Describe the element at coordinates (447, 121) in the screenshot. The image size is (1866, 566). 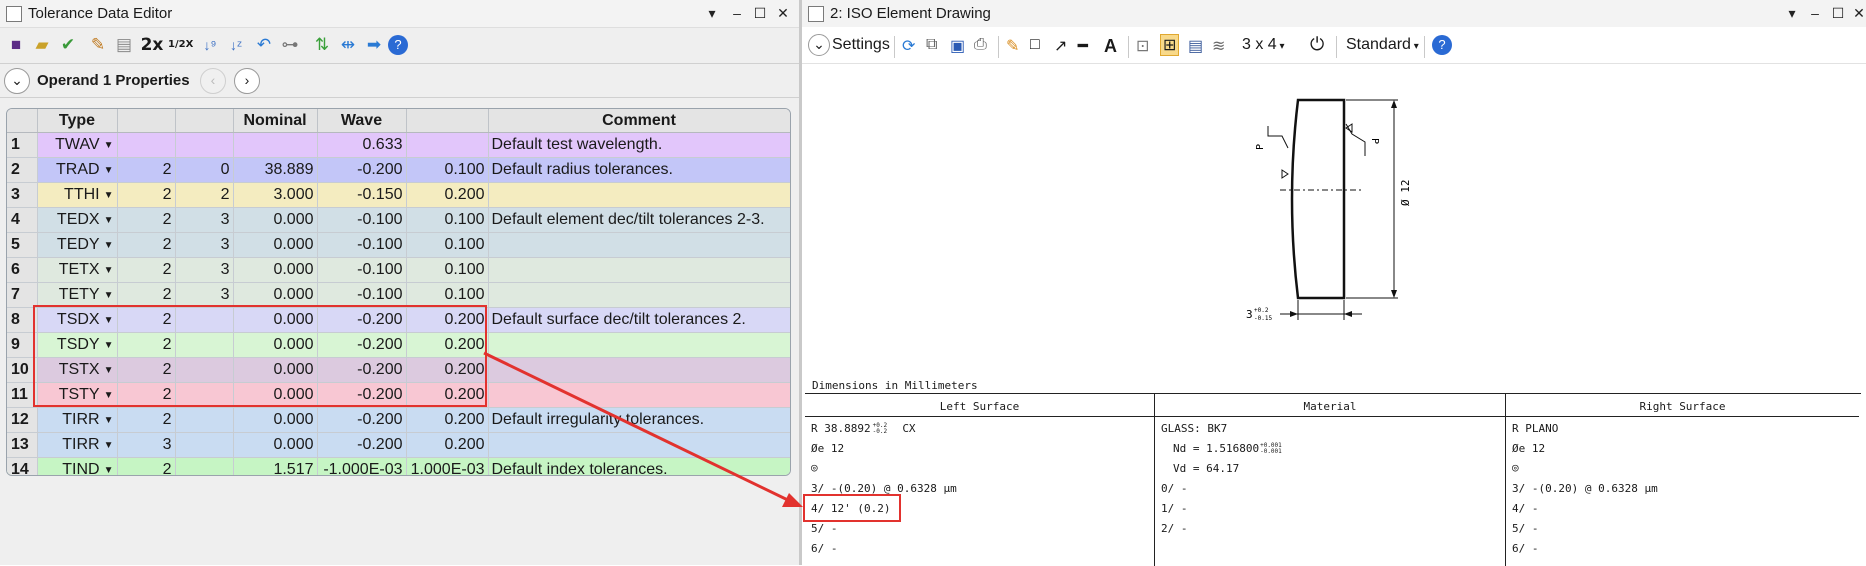
I see `col-header-max` at that location.